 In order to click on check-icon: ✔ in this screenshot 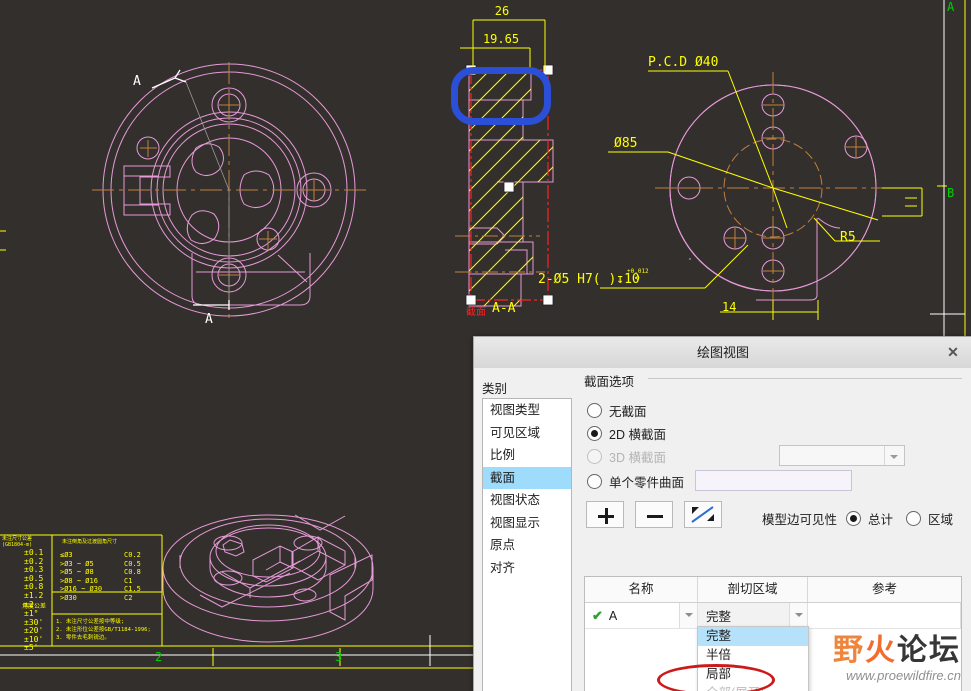, I will do `click(597, 615)`.